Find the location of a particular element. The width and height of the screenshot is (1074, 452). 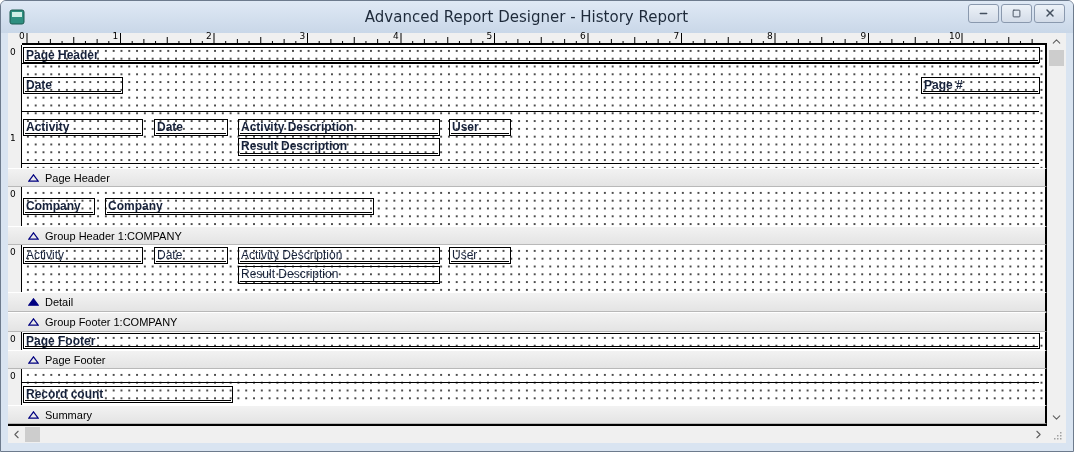

report-field: Page # is located at coordinates (980, 85).